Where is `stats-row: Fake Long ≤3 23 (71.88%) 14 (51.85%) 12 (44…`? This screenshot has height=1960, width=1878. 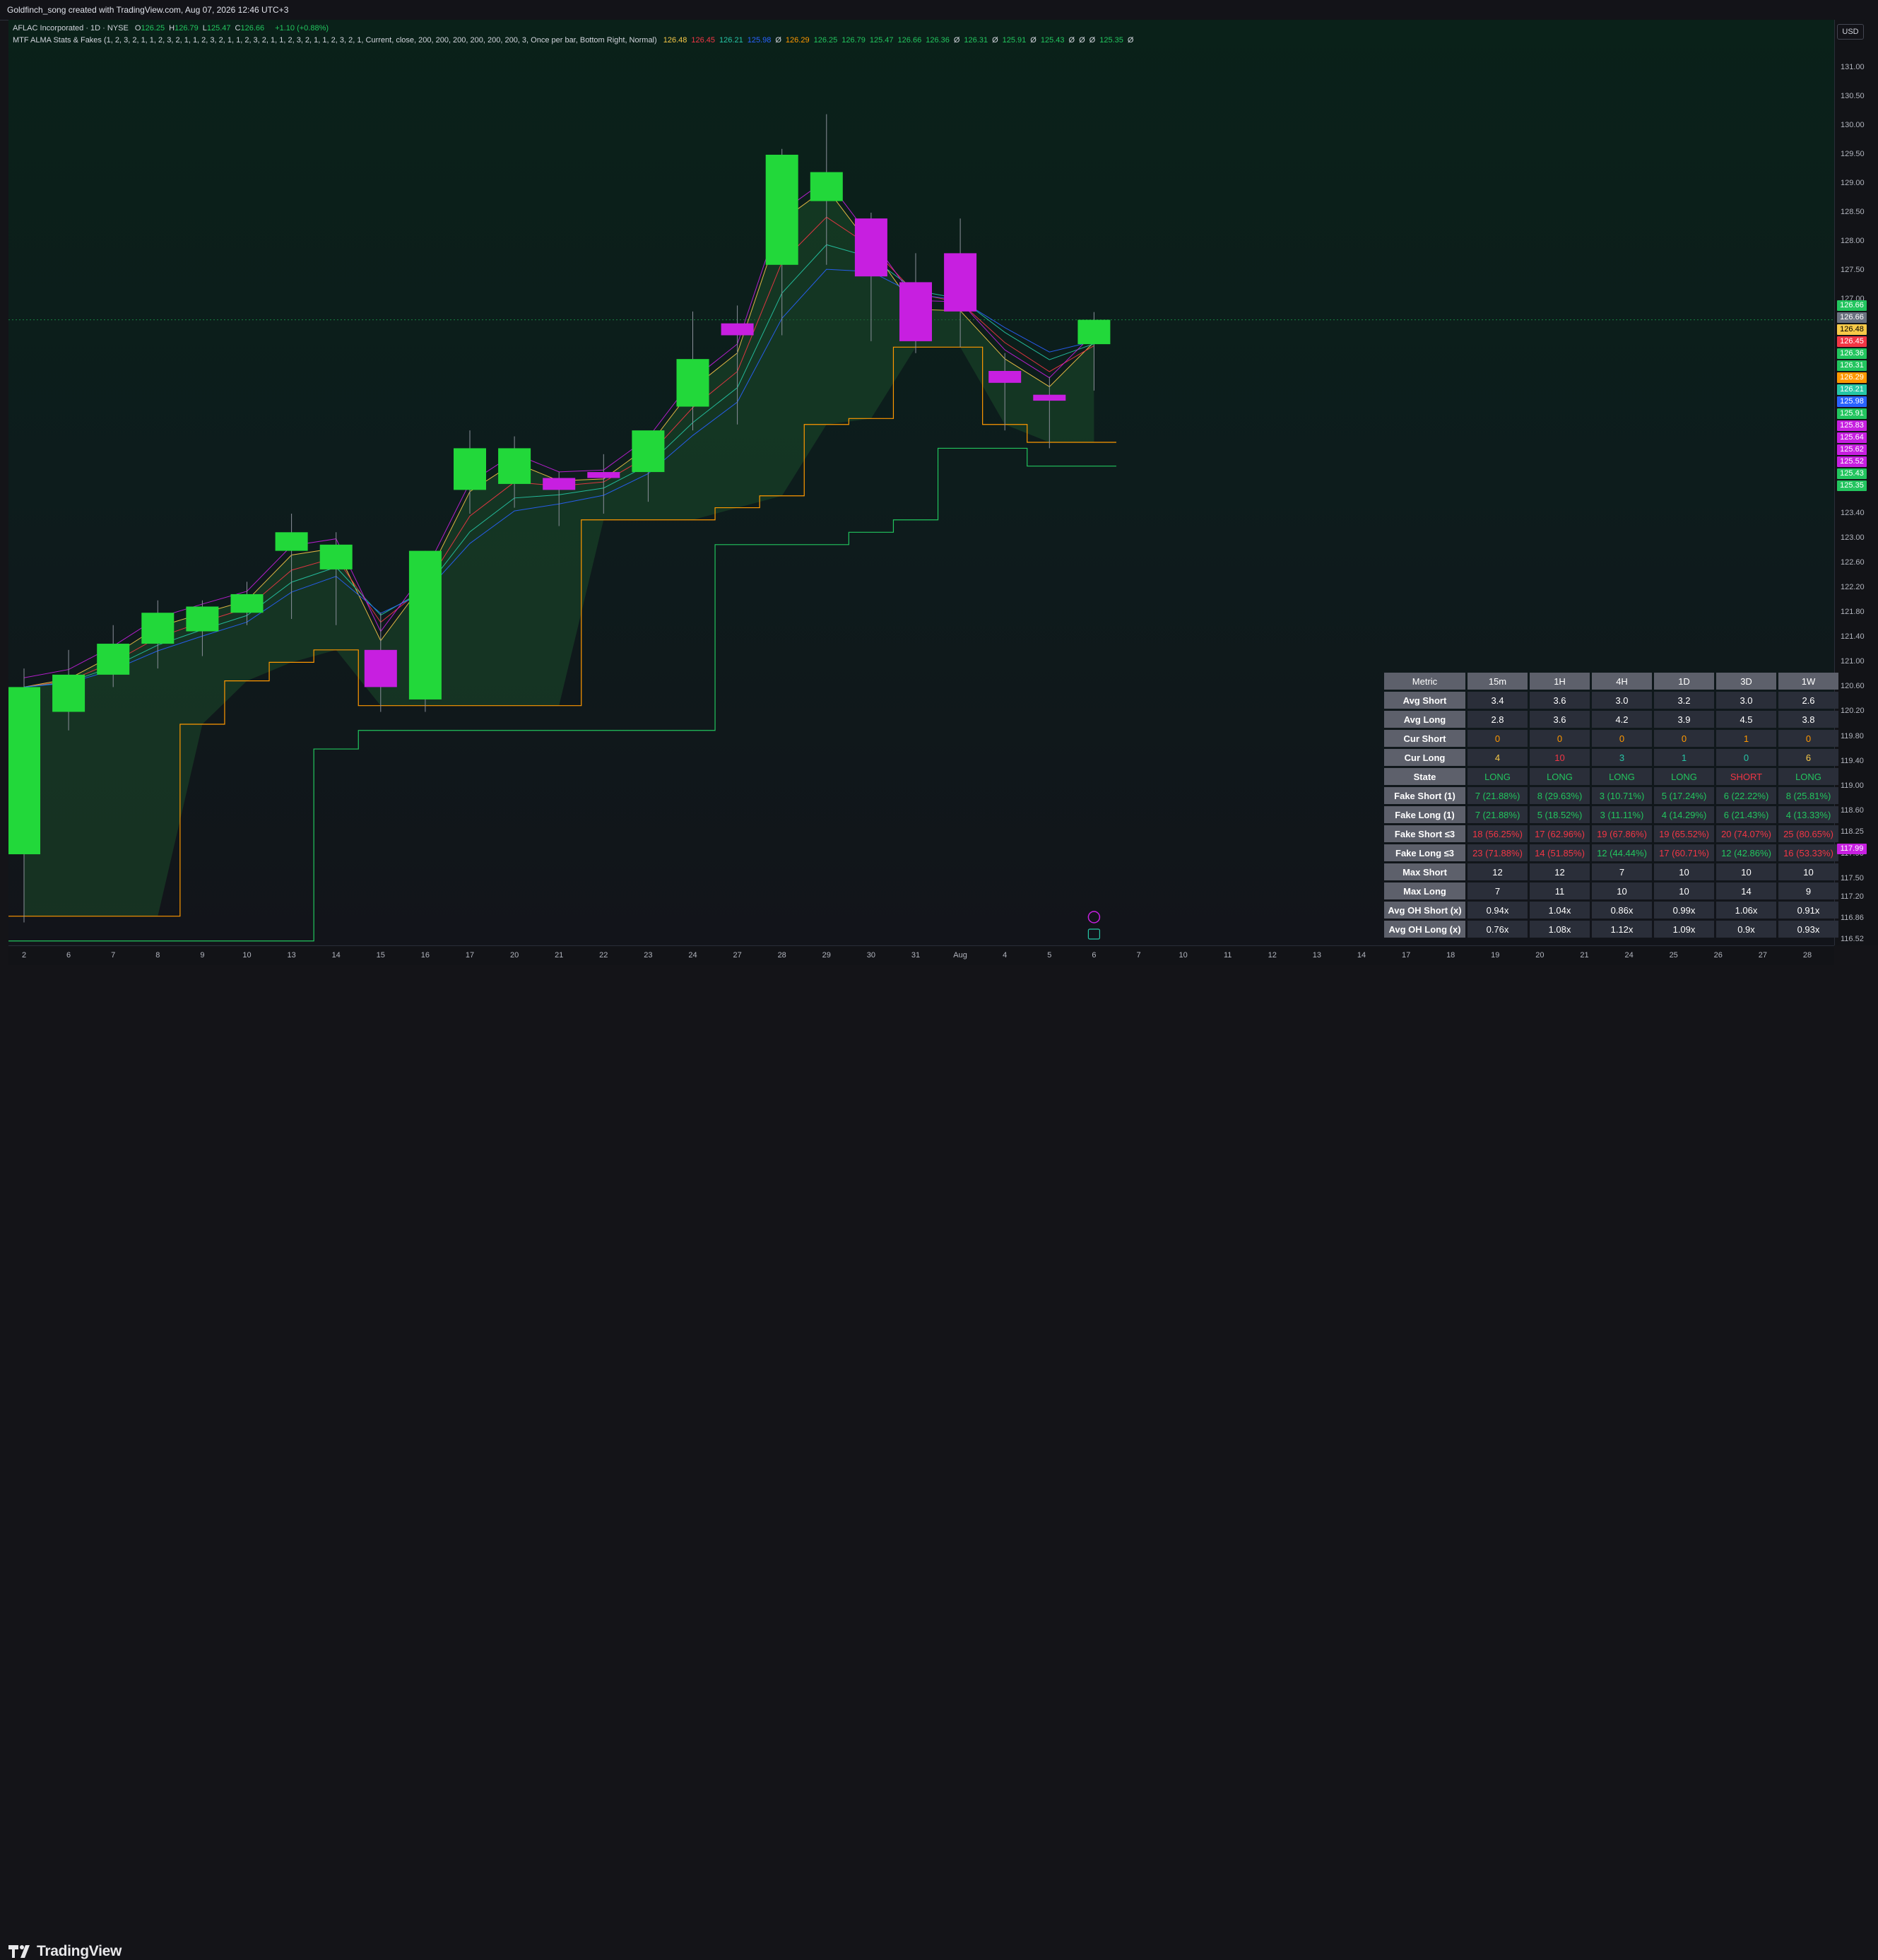 stats-row: Fake Long ≤3 23 (71.88%) 14 (51.85%) 12 (44… is located at coordinates (1611, 852).